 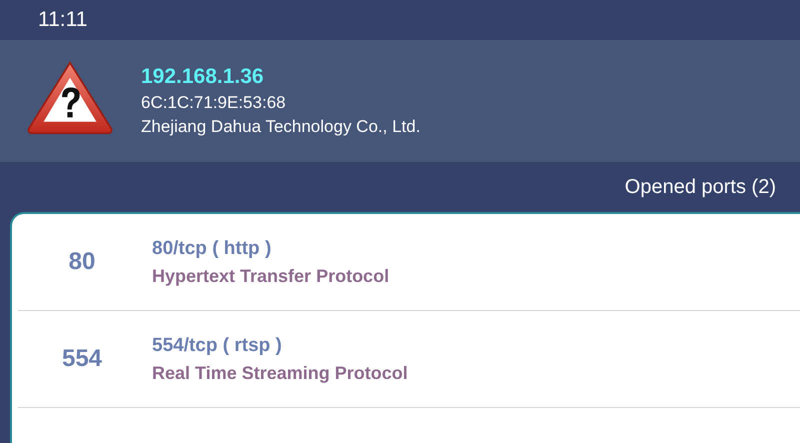 What do you see at coordinates (63, 20) in the screenshot?
I see `clock-time: 11:11` at bounding box center [63, 20].